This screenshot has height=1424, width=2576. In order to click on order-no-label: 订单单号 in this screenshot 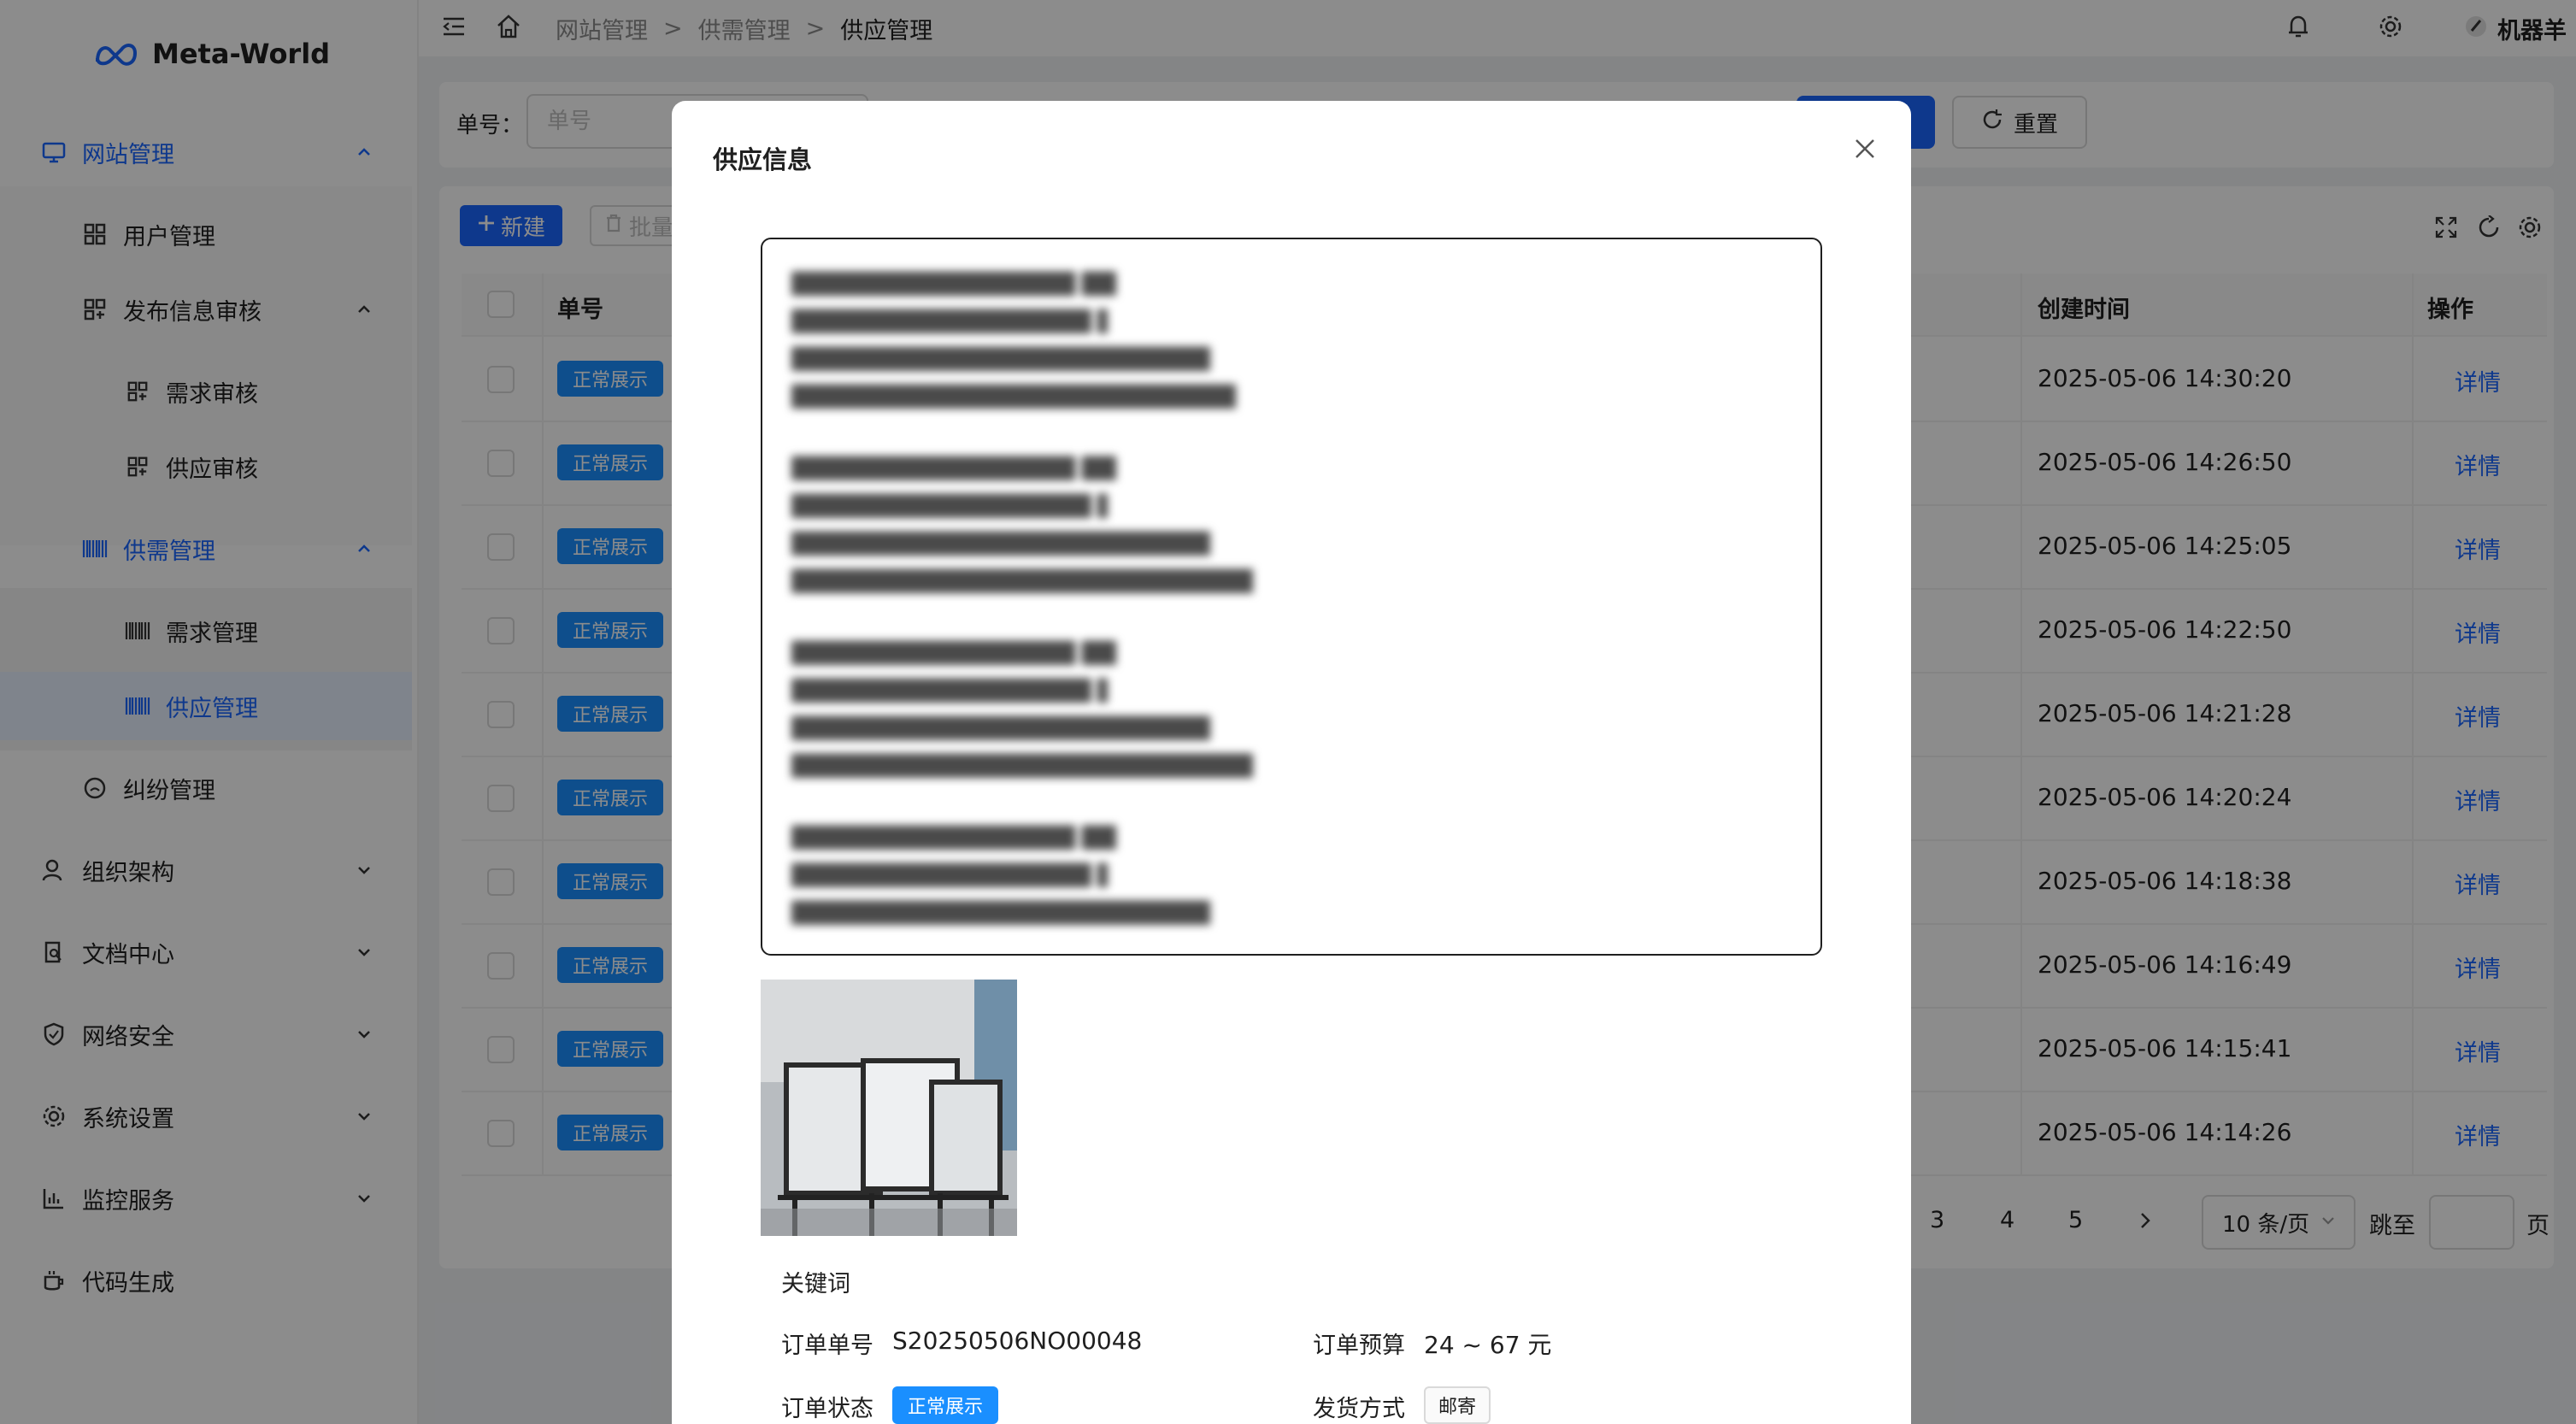, I will do `click(827, 1346)`.